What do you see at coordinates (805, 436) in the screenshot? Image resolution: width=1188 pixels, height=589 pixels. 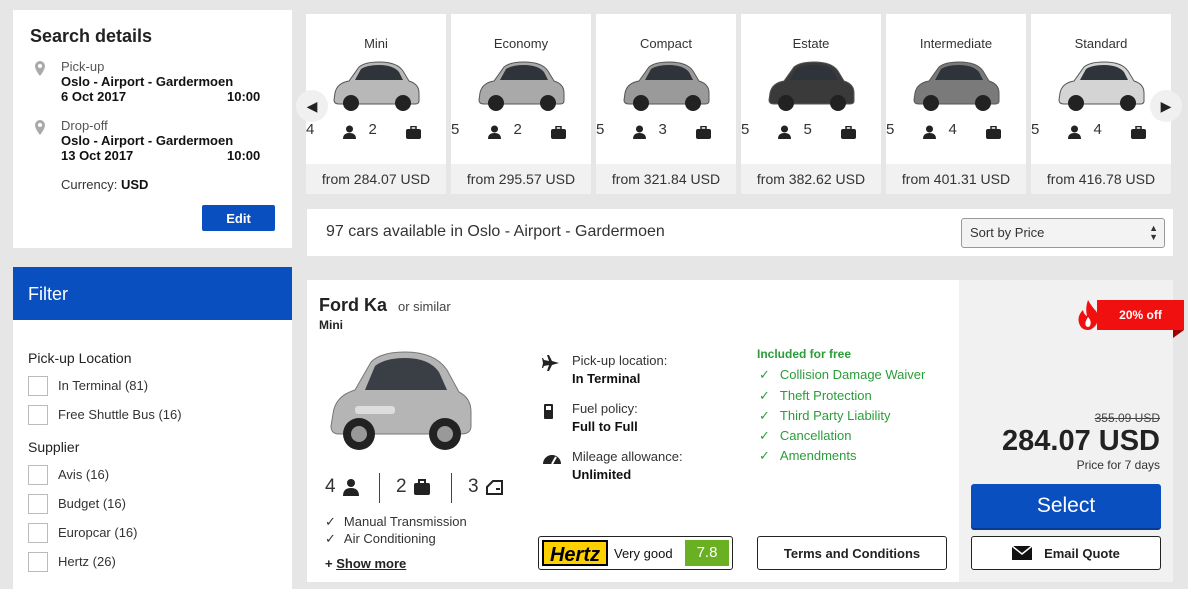 I see `included-item: ✓ Cancellation` at bounding box center [805, 436].